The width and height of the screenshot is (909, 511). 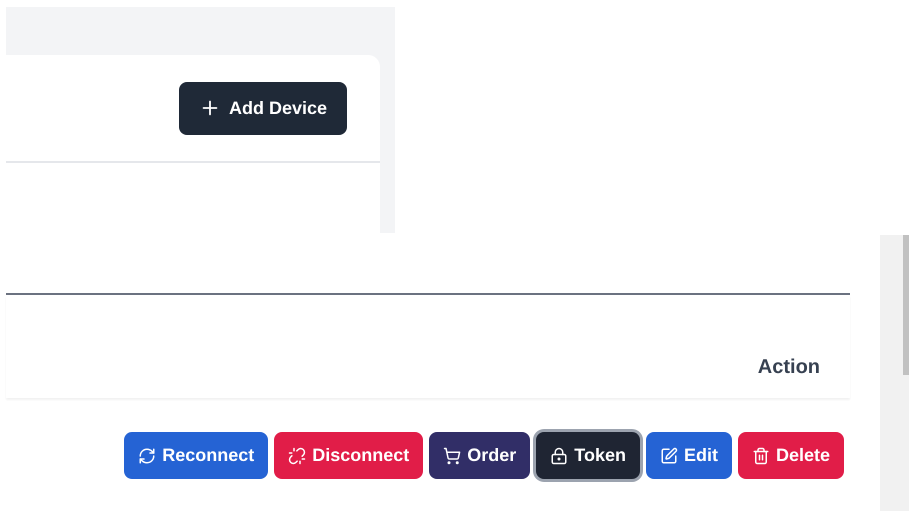 What do you see at coordinates (452, 455) in the screenshot?
I see `cart-icon` at bounding box center [452, 455].